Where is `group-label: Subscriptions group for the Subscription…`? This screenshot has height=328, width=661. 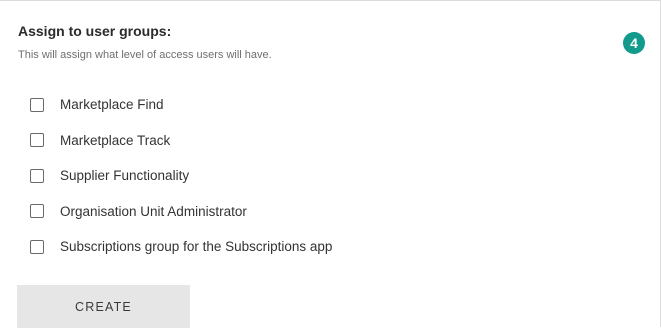 group-label: Subscriptions group for the Subscription… is located at coordinates (196, 247).